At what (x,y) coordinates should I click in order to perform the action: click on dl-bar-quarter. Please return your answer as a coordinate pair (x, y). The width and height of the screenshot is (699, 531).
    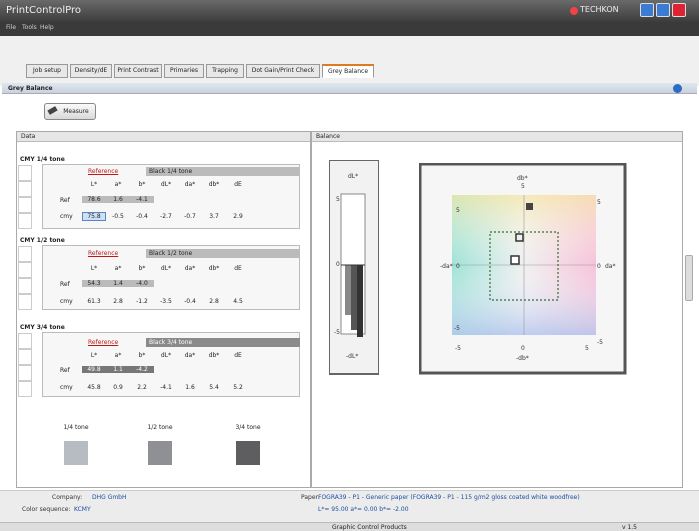
    Looking at the image, I should click on (348, 290).